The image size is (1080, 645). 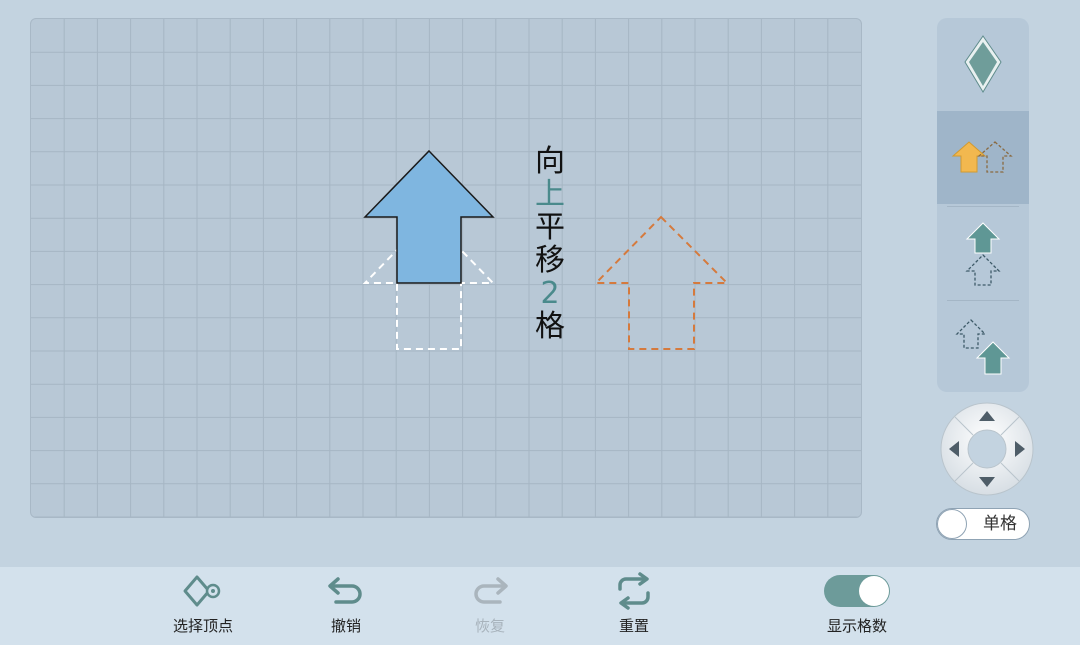 What do you see at coordinates (549, 293) in the screenshot?
I see `caption-char: 2` at bounding box center [549, 293].